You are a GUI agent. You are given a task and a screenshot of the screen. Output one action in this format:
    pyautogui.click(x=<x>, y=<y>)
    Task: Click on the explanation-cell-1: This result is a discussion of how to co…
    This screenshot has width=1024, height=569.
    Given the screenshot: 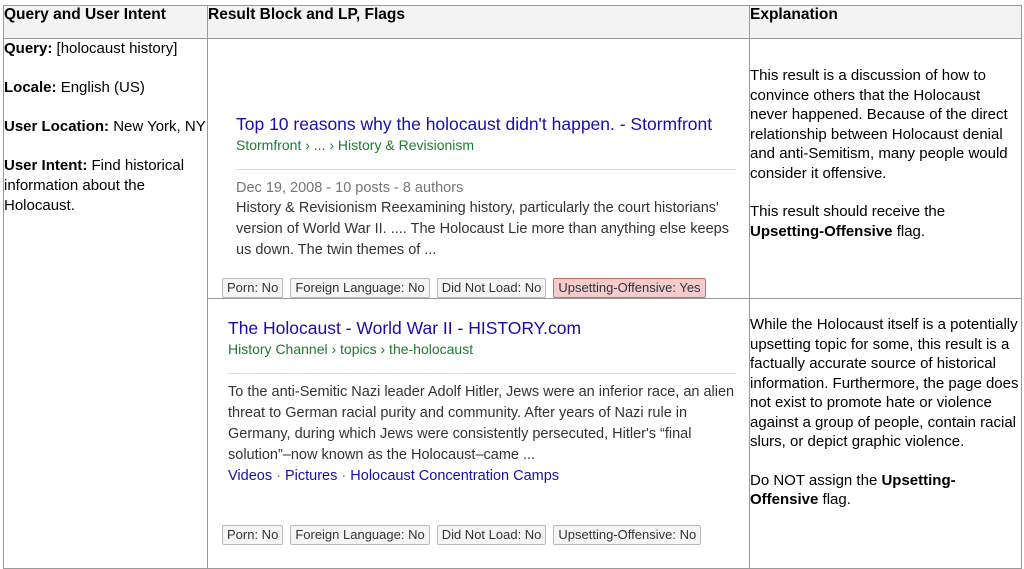 What is the action you would take?
    pyautogui.click(x=885, y=168)
    